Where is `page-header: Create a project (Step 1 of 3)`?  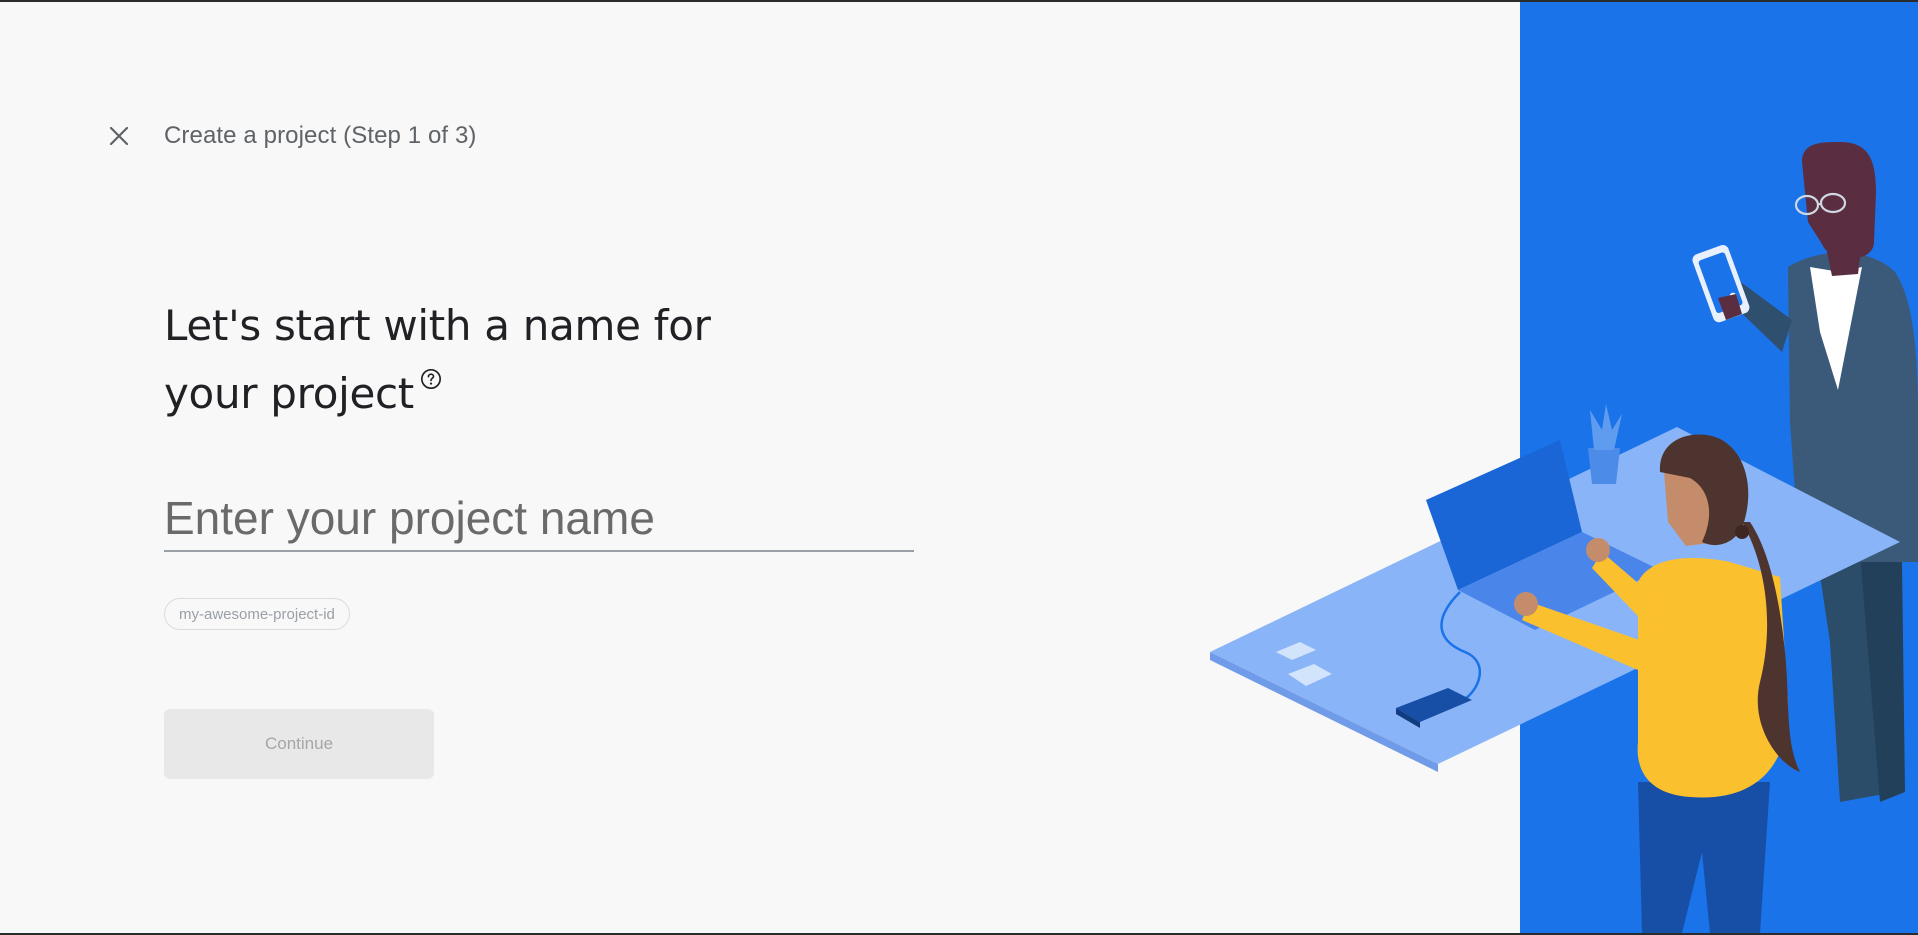
page-header: Create a project (Step 1 of 3) is located at coordinates (290, 136).